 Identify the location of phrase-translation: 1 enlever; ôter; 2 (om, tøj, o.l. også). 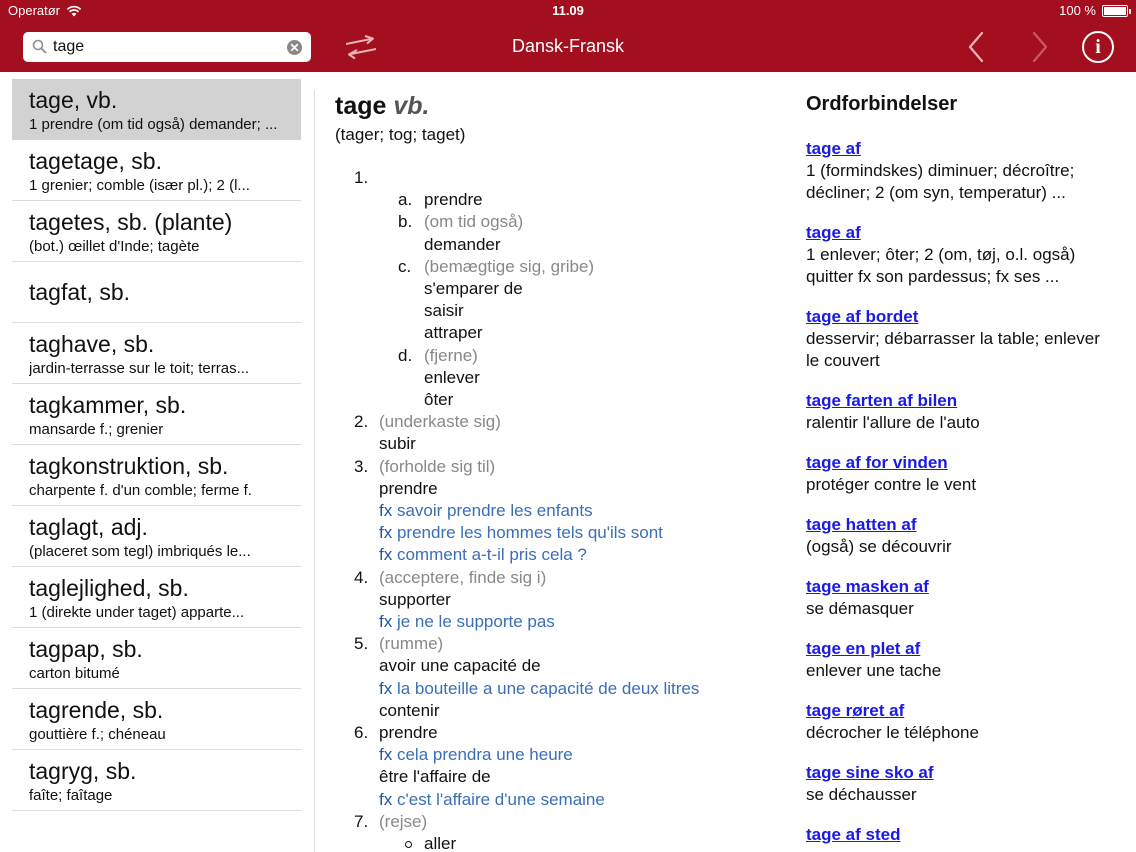
(941, 254).